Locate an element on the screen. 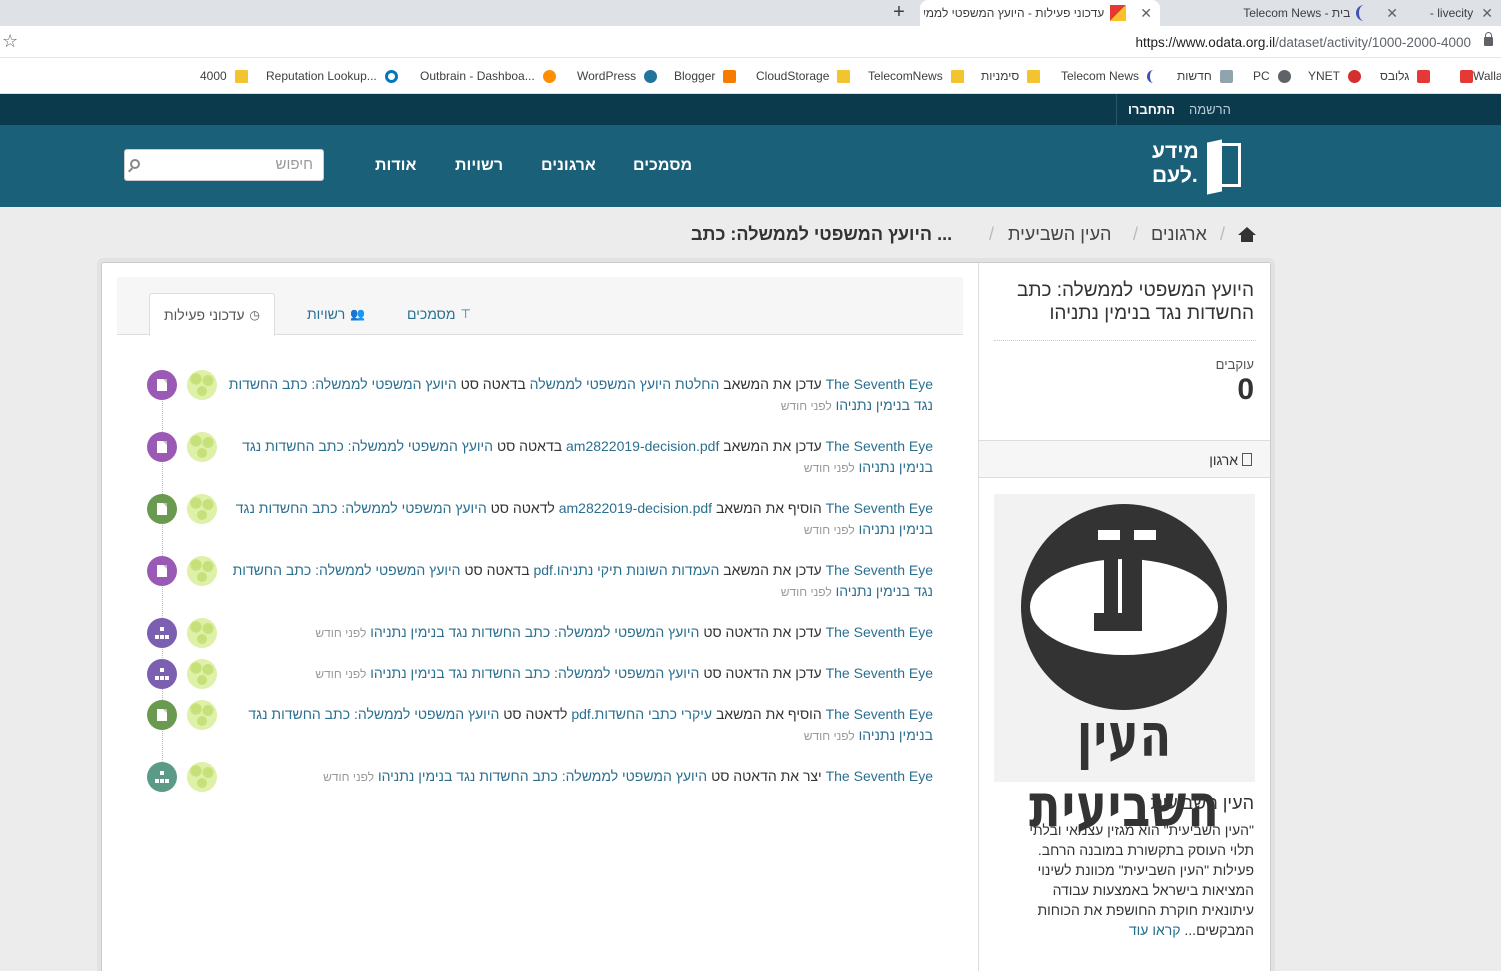  login-link: התחברו is located at coordinates (1151, 109).